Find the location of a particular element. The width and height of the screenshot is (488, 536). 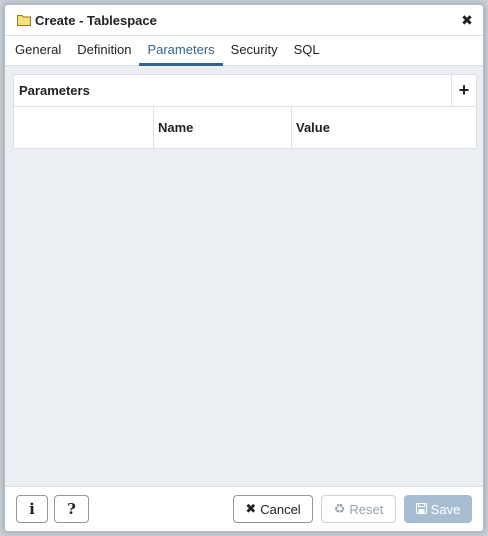

reset-label: Reset is located at coordinates (366, 509).